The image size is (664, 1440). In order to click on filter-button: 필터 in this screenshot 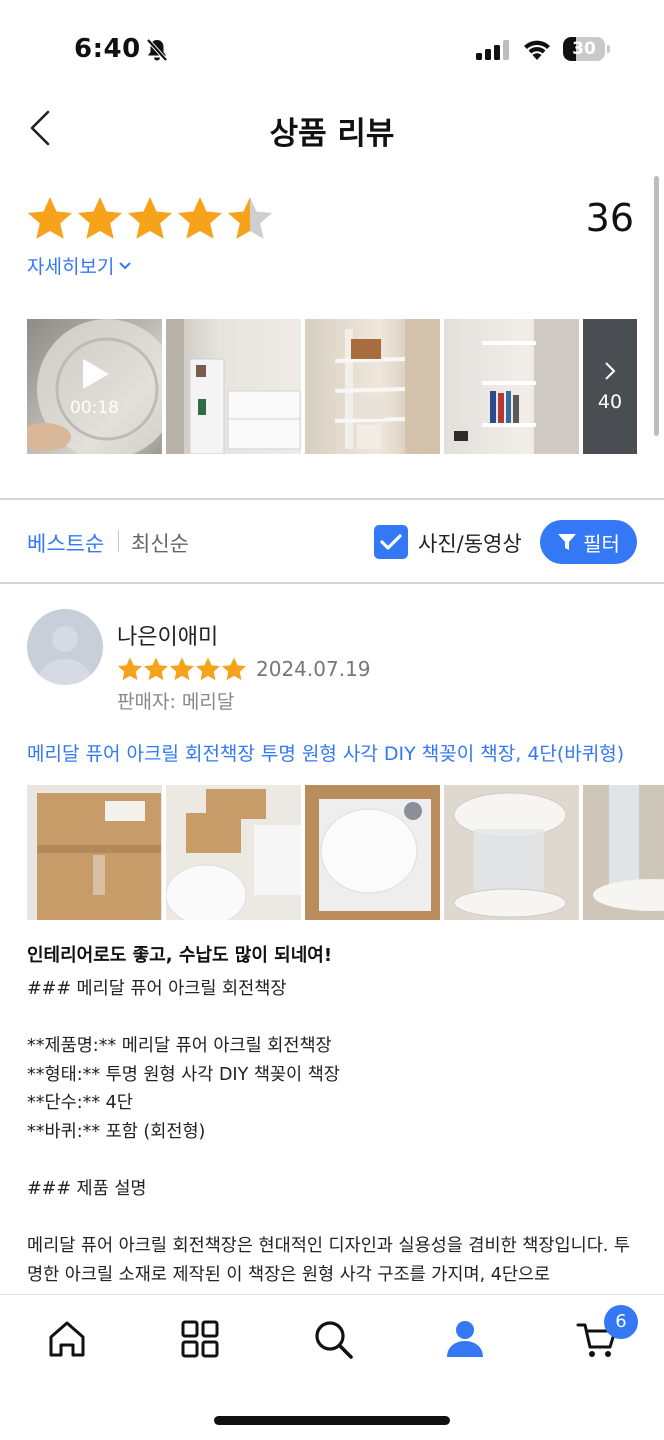, I will do `click(588, 542)`.